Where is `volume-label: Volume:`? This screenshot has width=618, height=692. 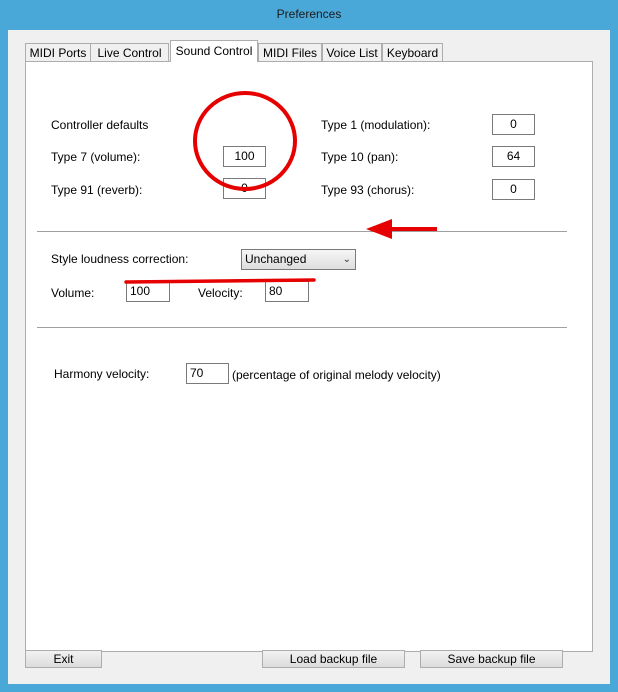
volume-label: Volume: is located at coordinates (73, 293).